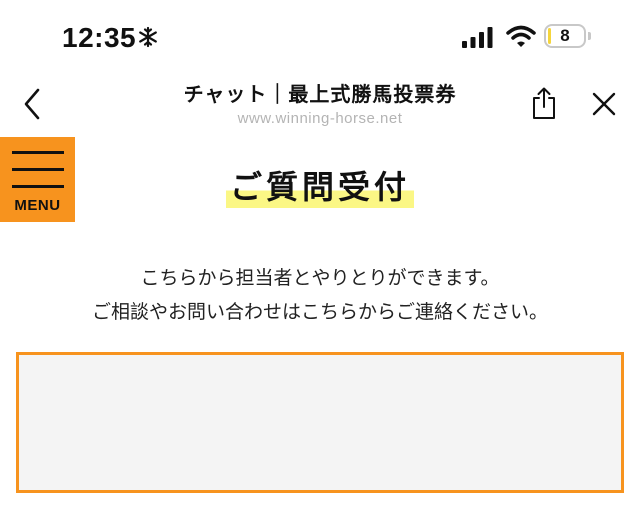 The image size is (640, 505). Describe the element at coordinates (589, 36) in the screenshot. I see `battery-cap` at that location.